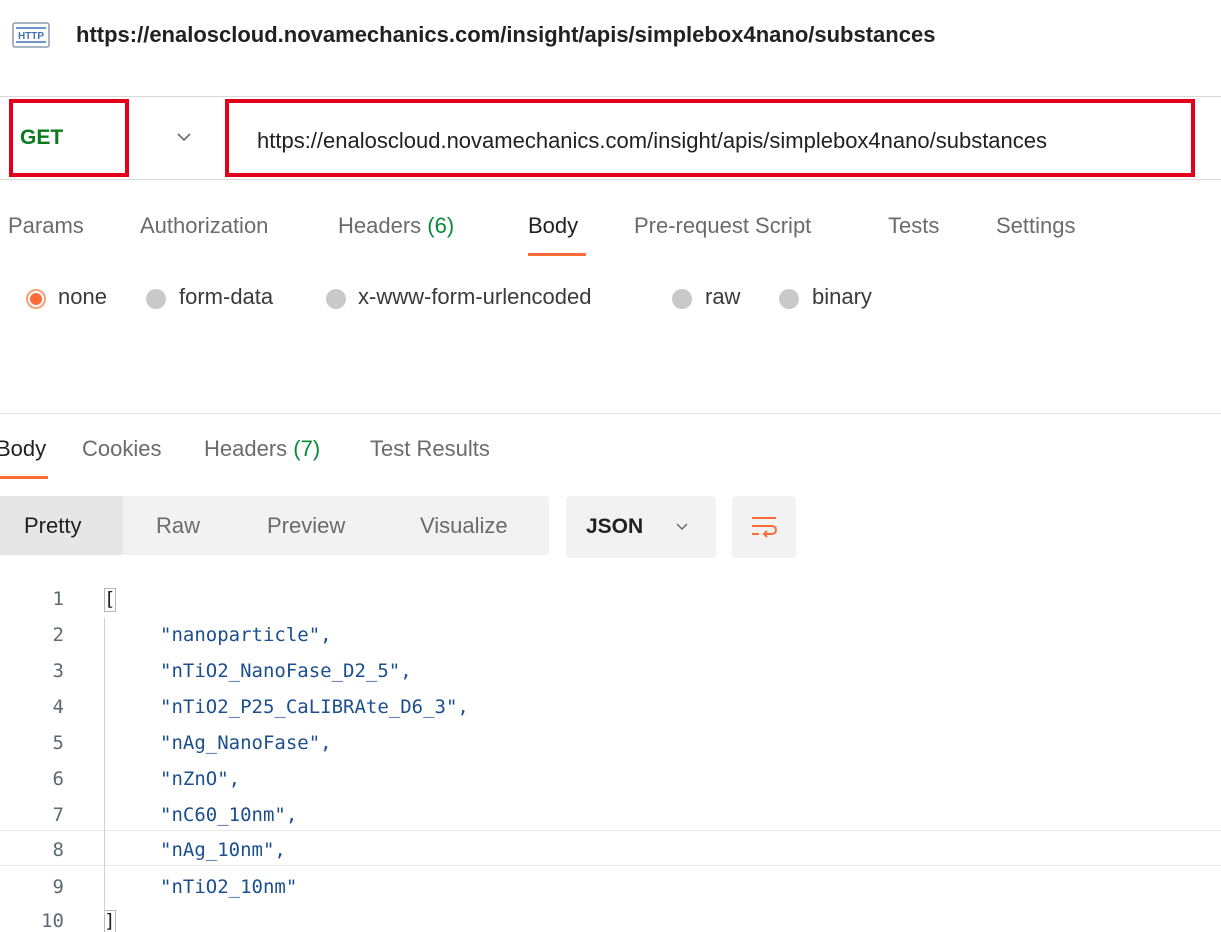 This screenshot has width=1221, height=932. What do you see at coordinates (46, 226) in the screenshot?
I see `tab-params: Params` at bounding box center [46, 226].